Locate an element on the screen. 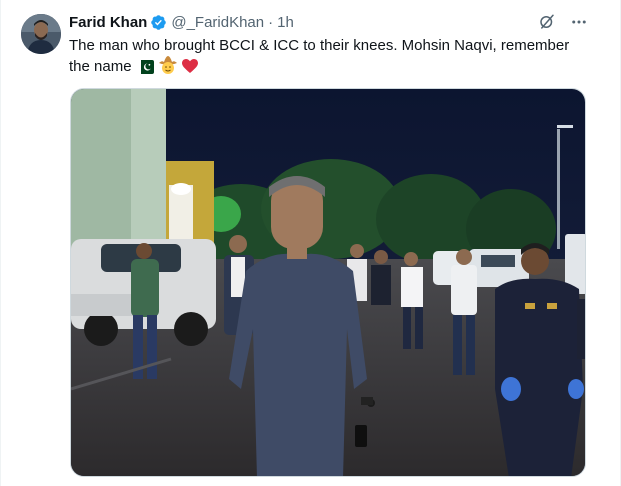  author-display-name: Farid Khan is located at coordinates (108, 22).